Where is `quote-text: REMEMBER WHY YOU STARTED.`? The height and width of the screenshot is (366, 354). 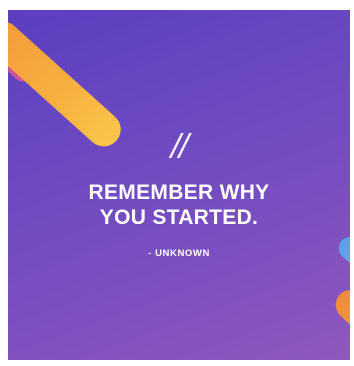
quote-text: REMEMBER WHY YOU STARTED. is located at coordinates (179, 205).